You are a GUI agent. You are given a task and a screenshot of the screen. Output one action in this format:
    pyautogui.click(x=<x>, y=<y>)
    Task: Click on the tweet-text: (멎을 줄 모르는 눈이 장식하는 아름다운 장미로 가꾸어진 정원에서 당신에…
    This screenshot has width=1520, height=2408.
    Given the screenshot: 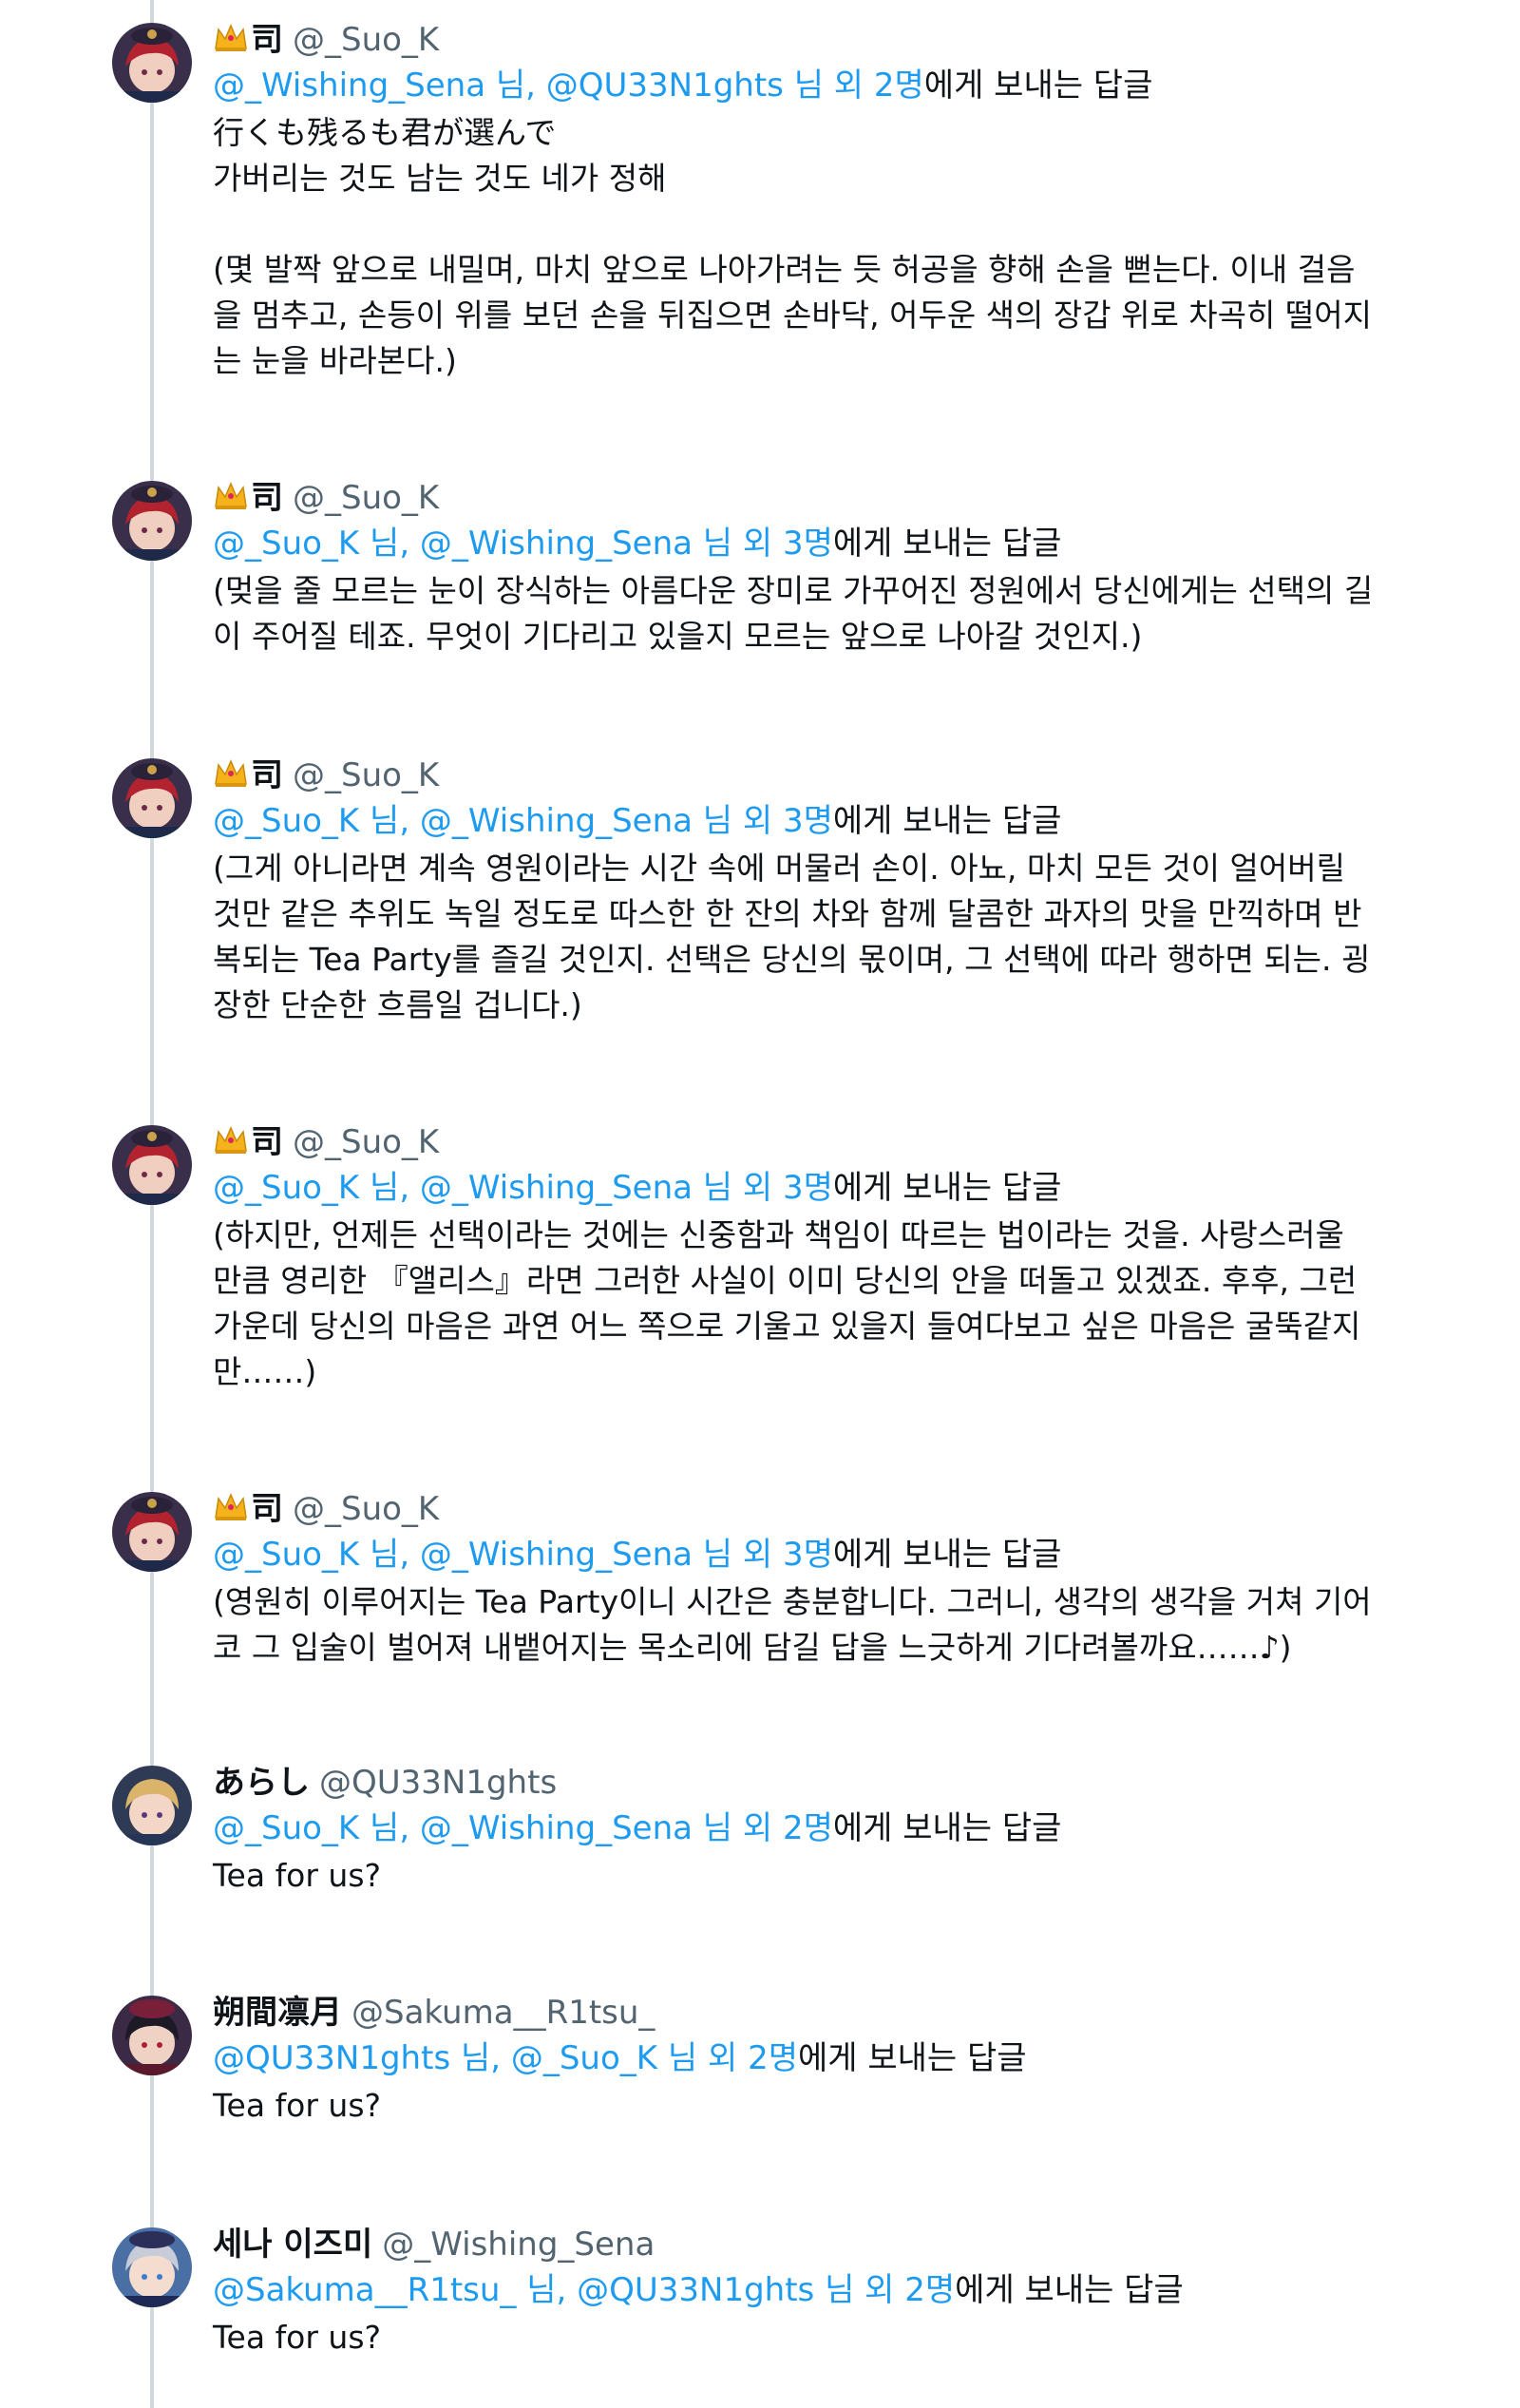 What is the action you would take?
    pyautogui.click(x=793, y=613)
    